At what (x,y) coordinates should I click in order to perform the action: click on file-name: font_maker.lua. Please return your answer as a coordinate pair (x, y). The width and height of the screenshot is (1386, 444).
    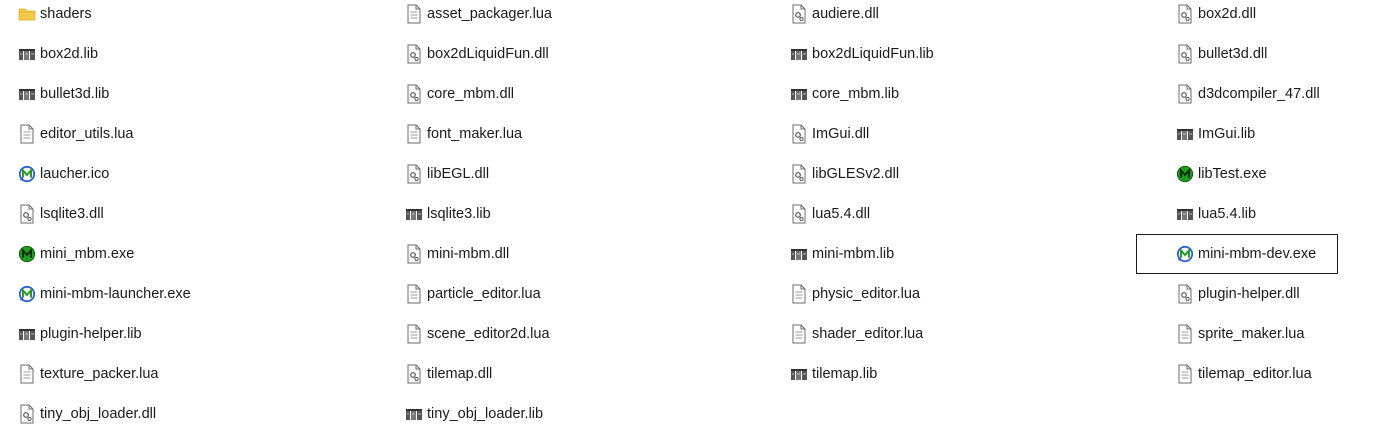
    Looking at the image, I should click on (475, 134).